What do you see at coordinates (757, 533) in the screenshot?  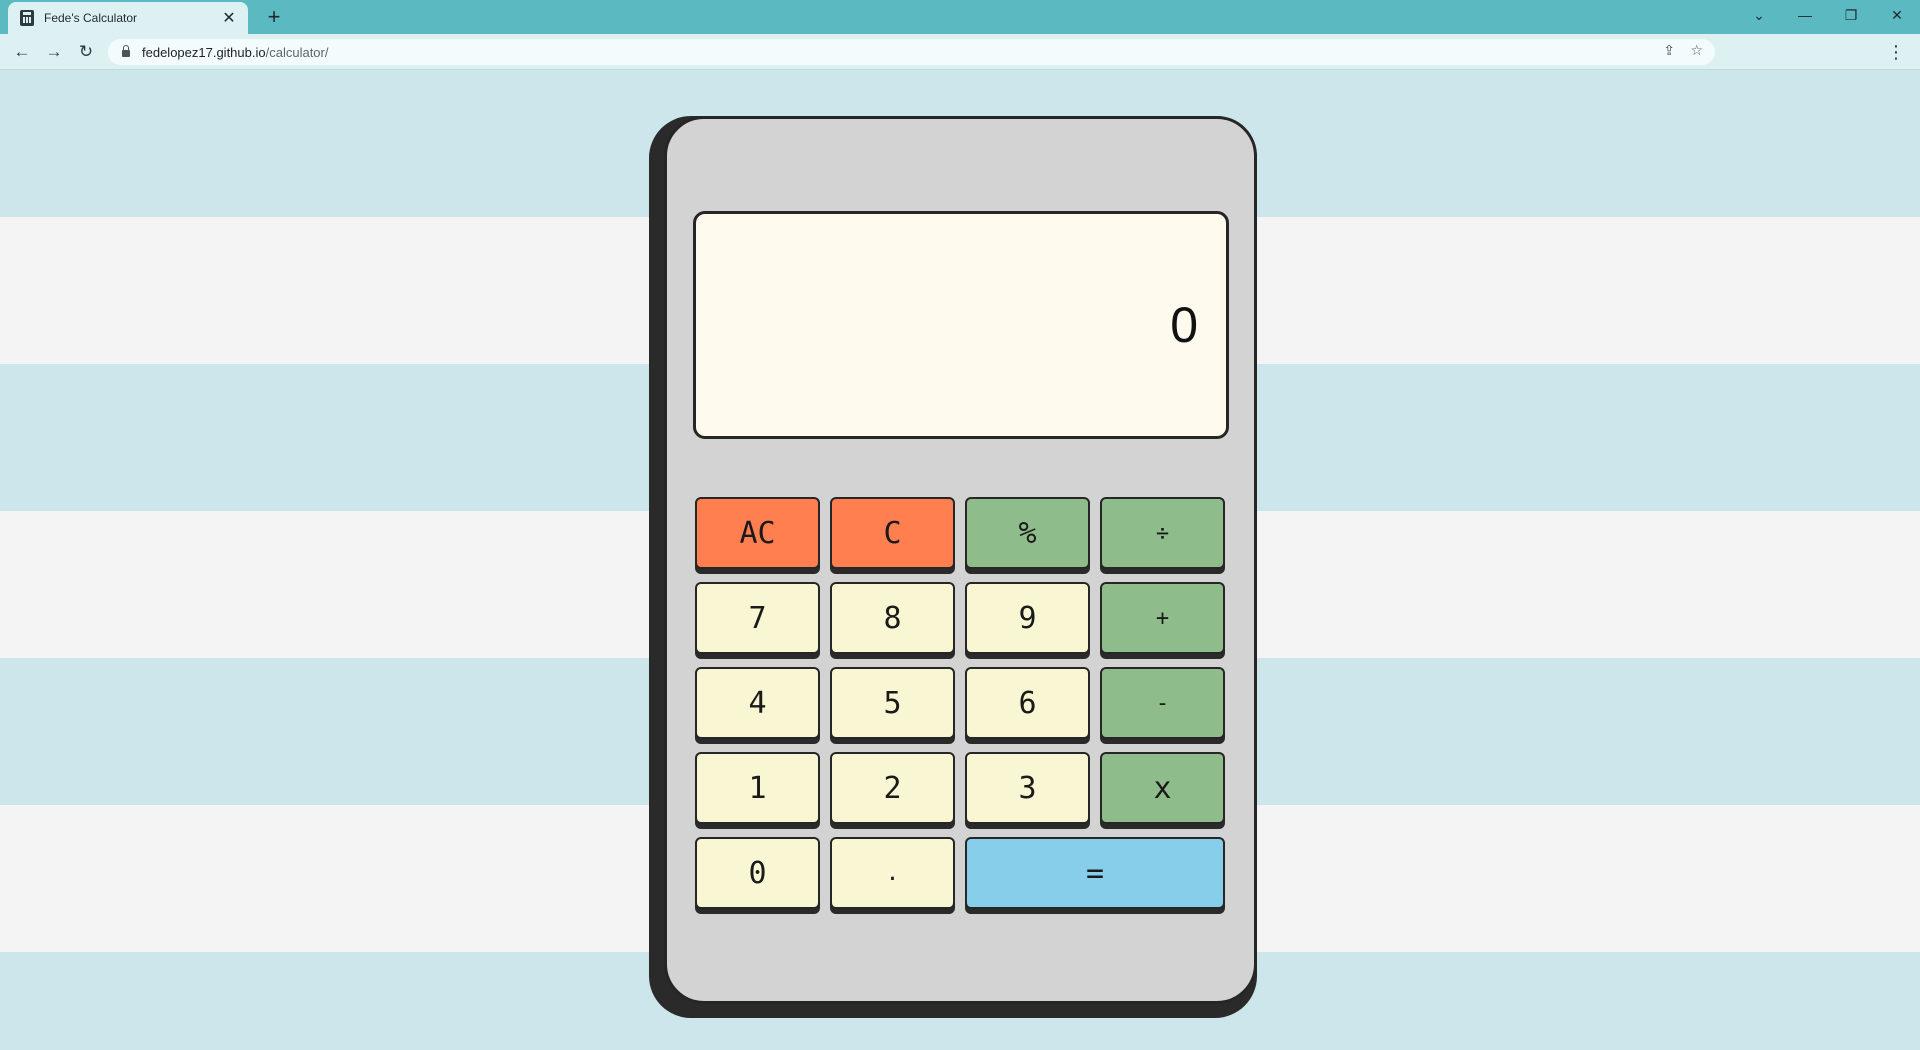 I see `all-clear-button: AC` at bounding box center [757, 533].